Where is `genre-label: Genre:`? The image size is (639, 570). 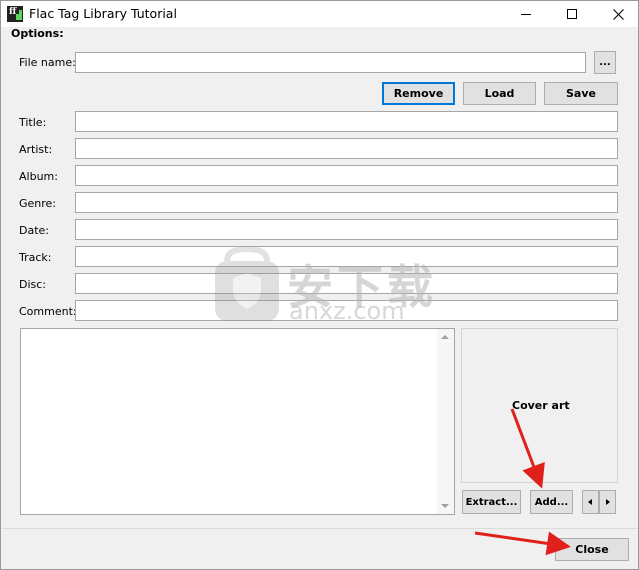
genre-label: Genre: is located at coordinates (38, 203).